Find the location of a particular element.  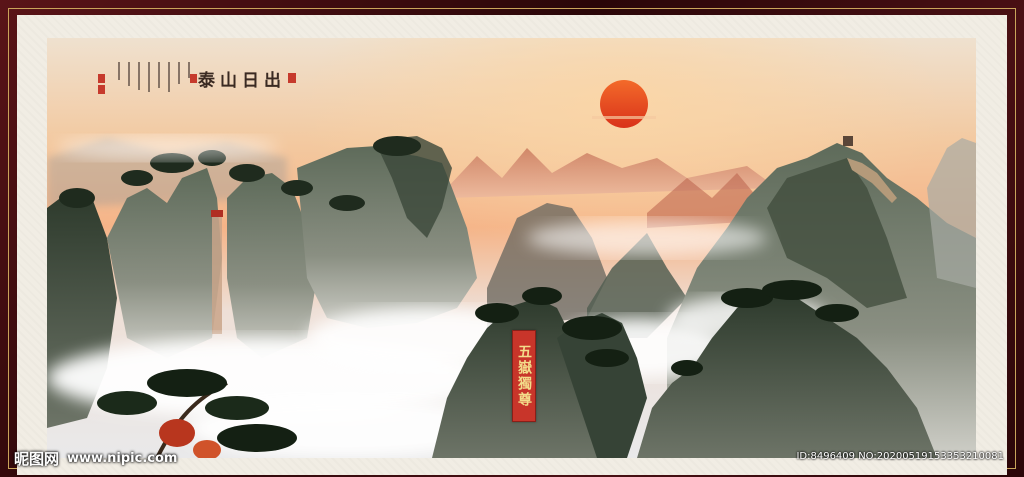

watermark-site-name: 昵图网 is located at coordinates (37, 459).